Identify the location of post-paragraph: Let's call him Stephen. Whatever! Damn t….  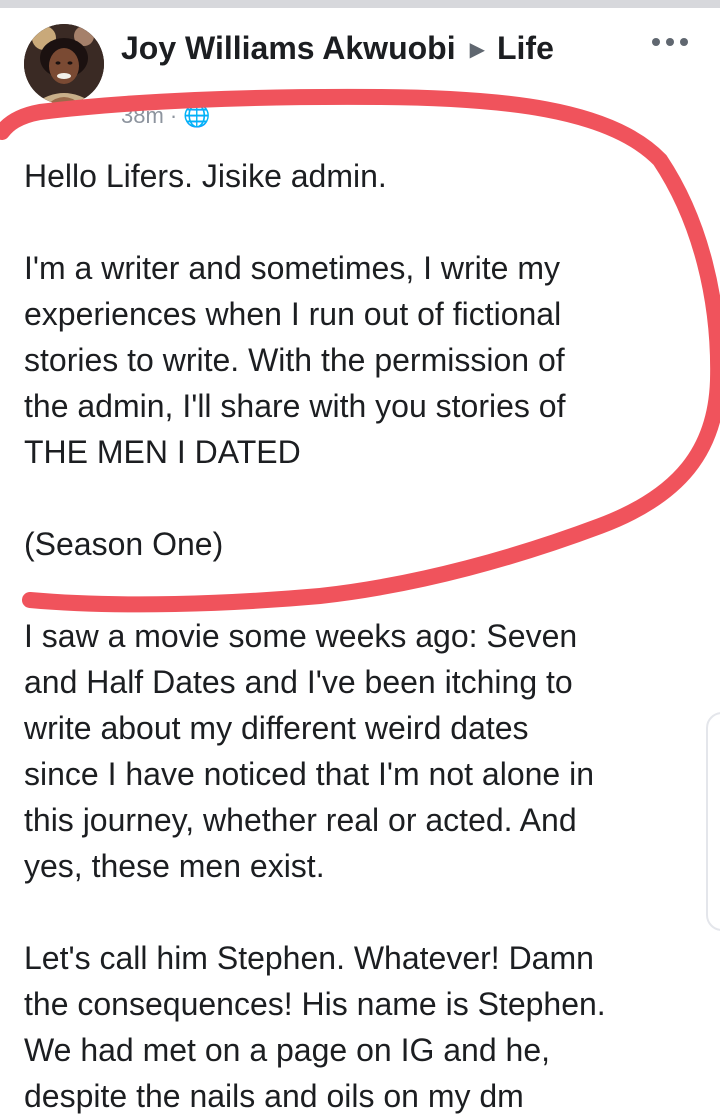
(315, 1027).